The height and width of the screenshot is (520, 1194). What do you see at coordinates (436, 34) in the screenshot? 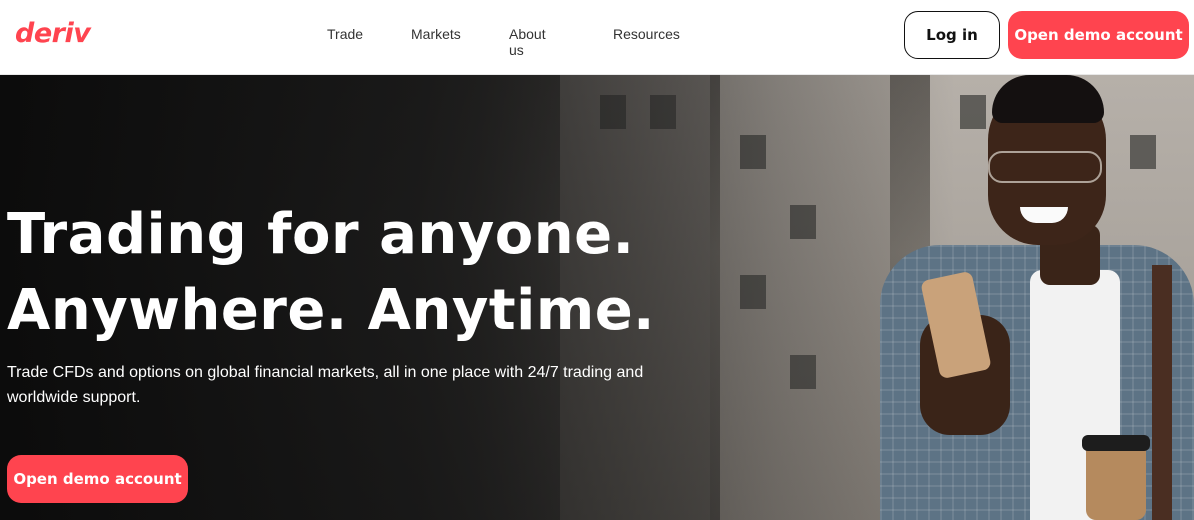
I see `nav-item-markets: Markets` at bounding box center [436, 34].